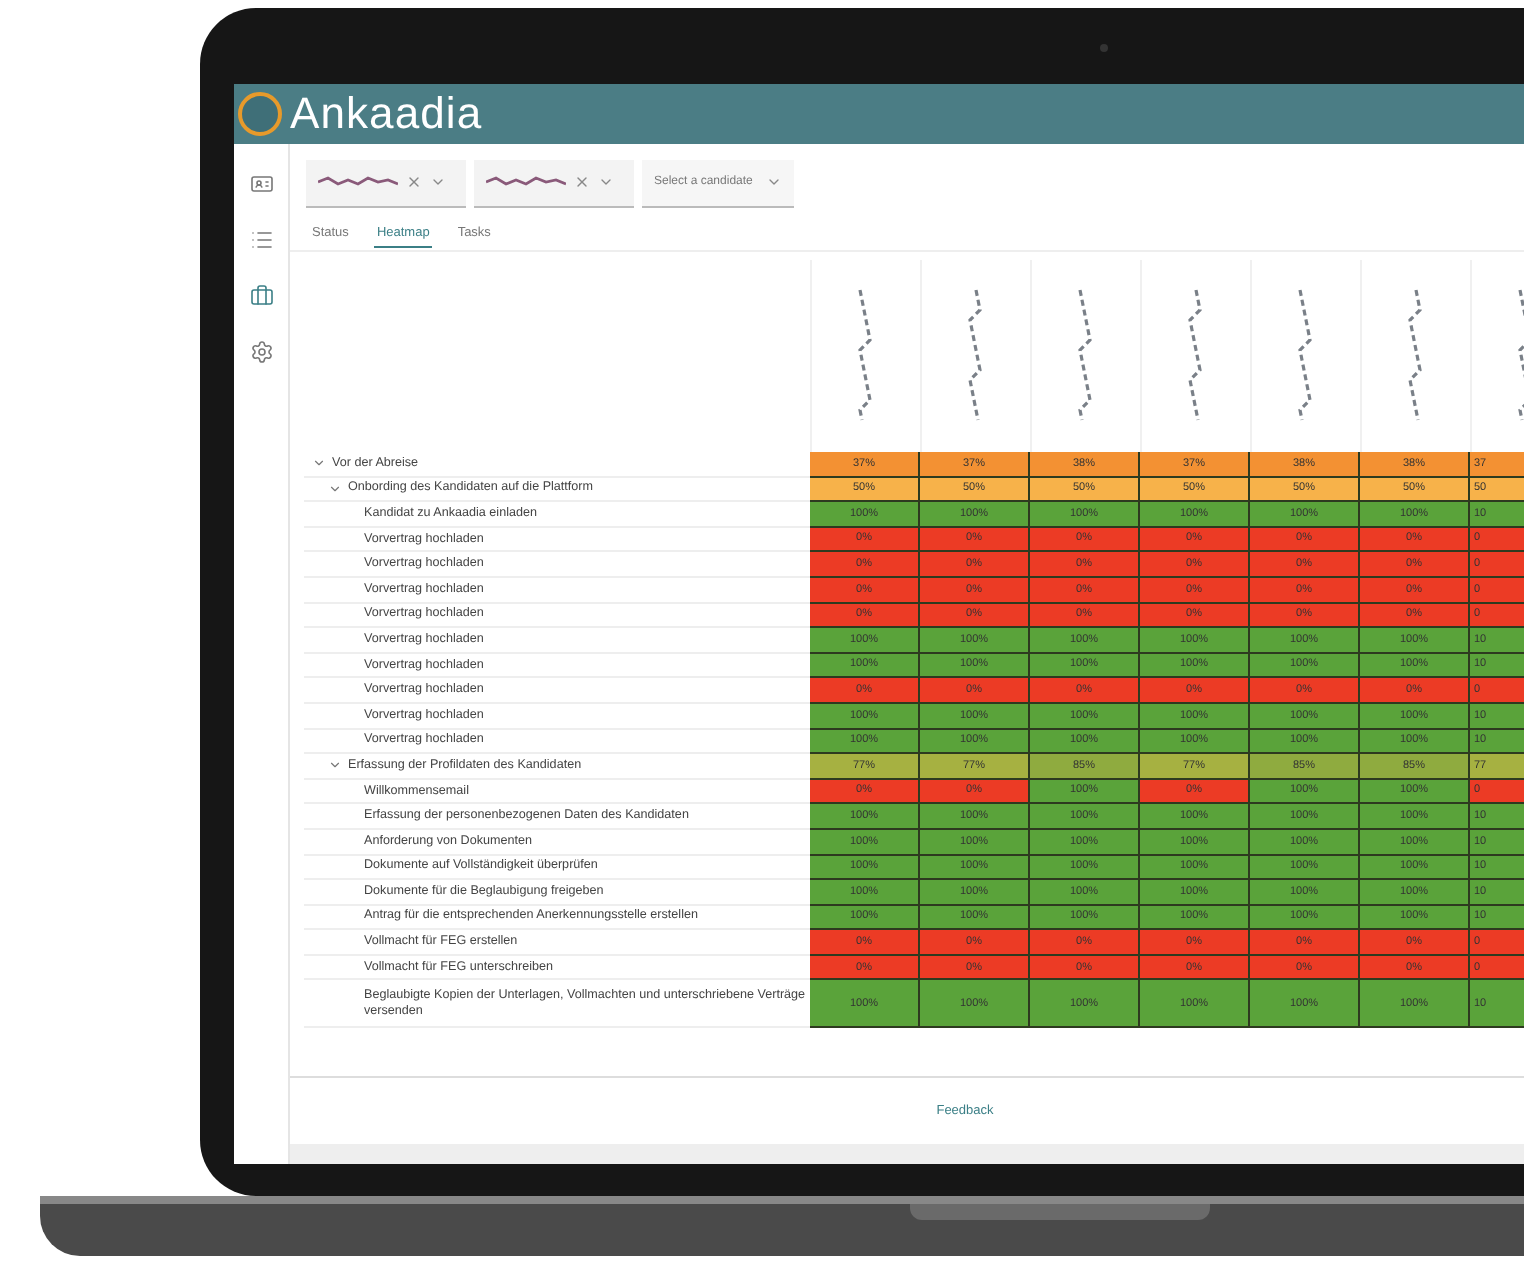 The image size is (1524, 1284). Describe the element at coordinates (386, 114) in the screenshot. I see `logo-text: Ankaadia` at that location.